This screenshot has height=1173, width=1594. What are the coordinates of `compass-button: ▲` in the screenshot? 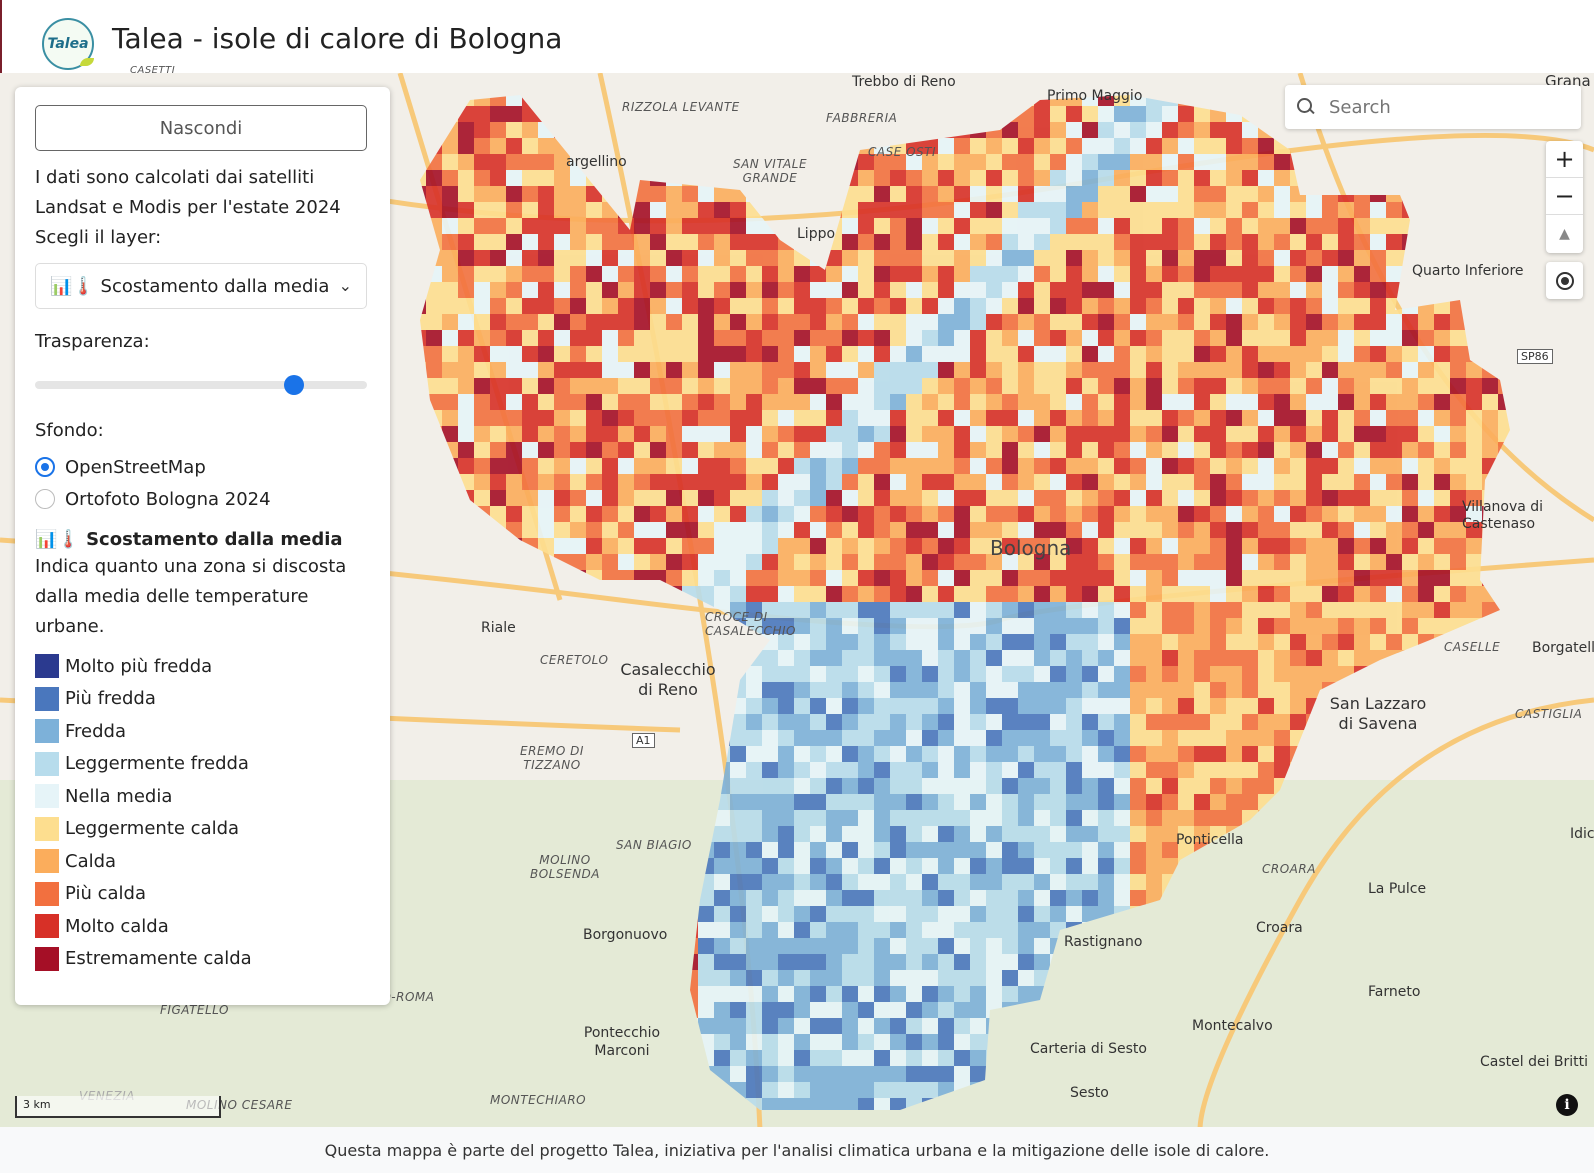 It's located at (1564, 233).